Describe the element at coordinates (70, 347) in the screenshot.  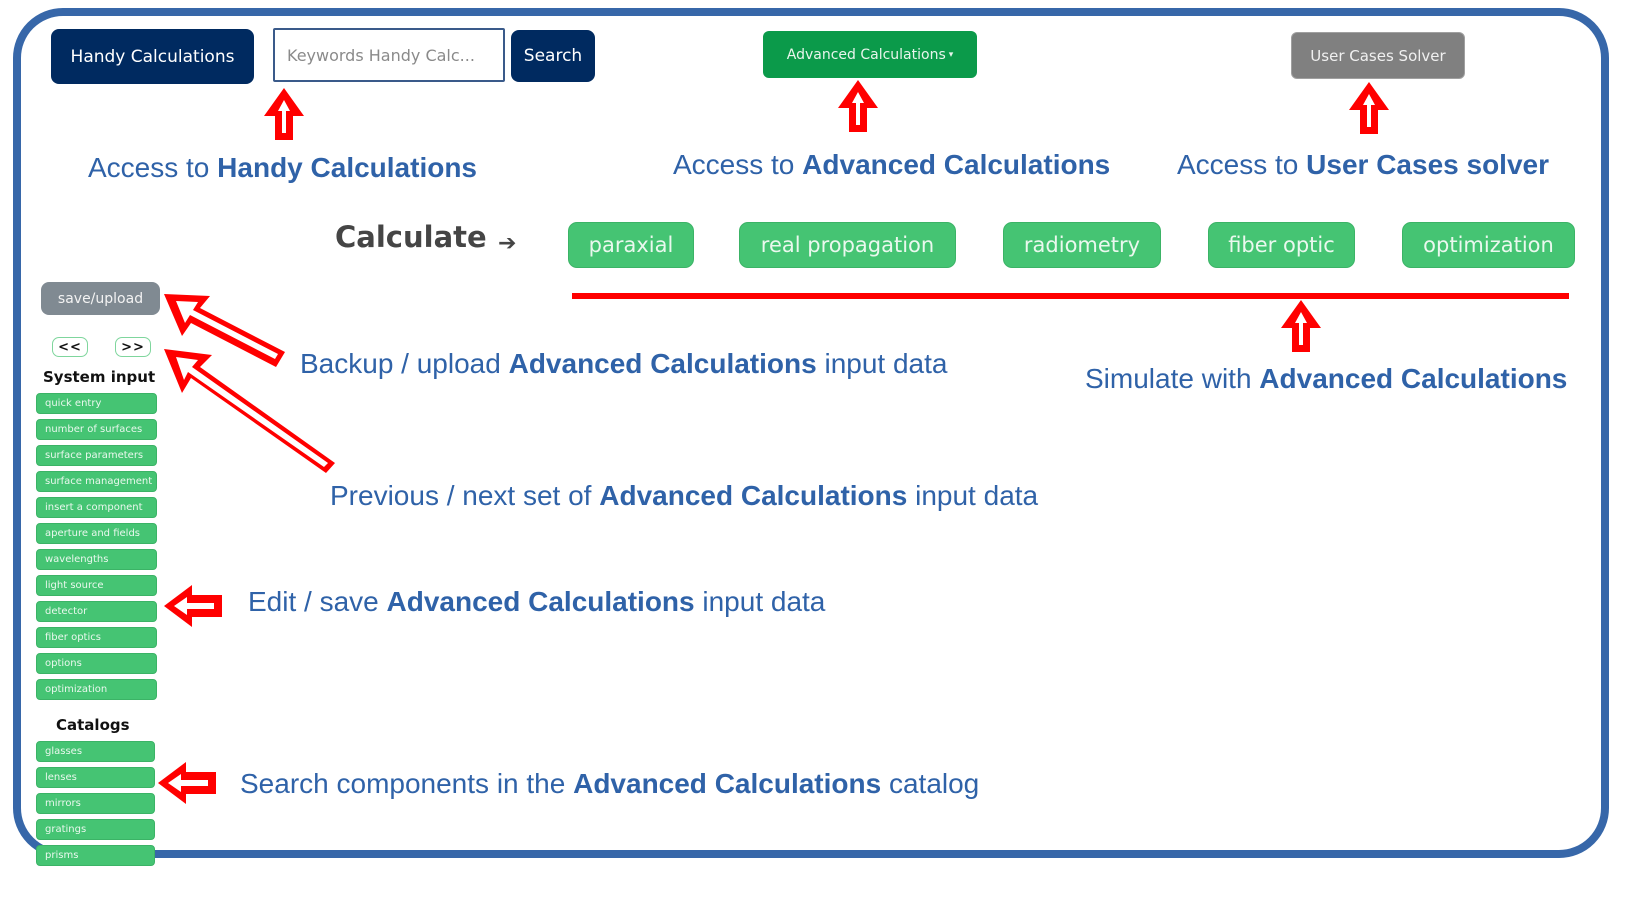
I see `previous-button: <<` at that location.